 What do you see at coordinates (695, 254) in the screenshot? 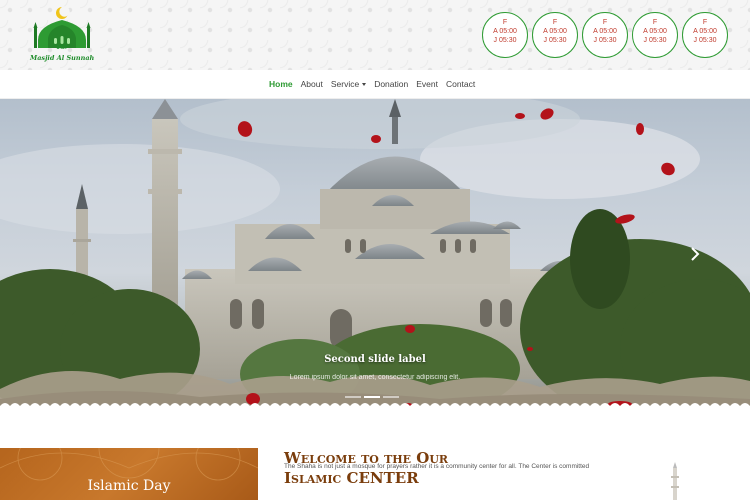
I see `chevron-right-icon` at bounding box center [695, 254].